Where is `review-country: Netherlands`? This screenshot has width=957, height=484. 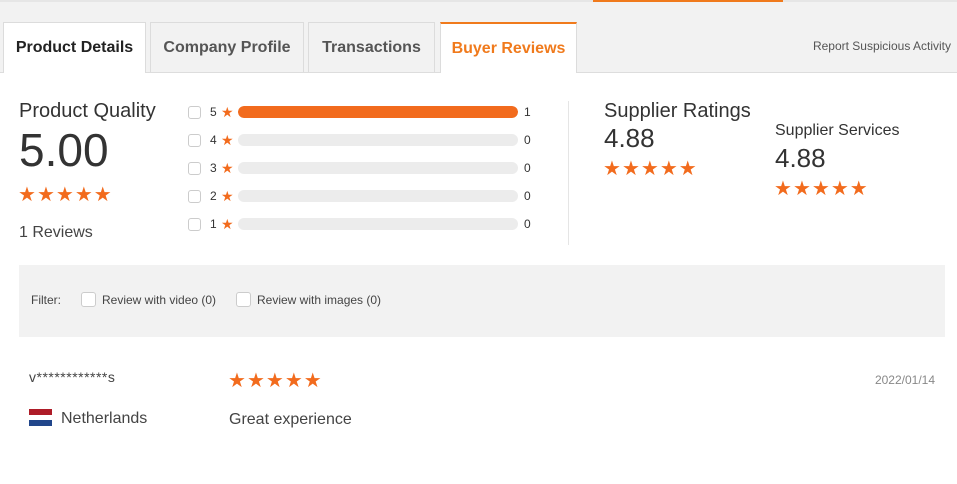 review-country: Netherlands is located at coordinates (104, 418).